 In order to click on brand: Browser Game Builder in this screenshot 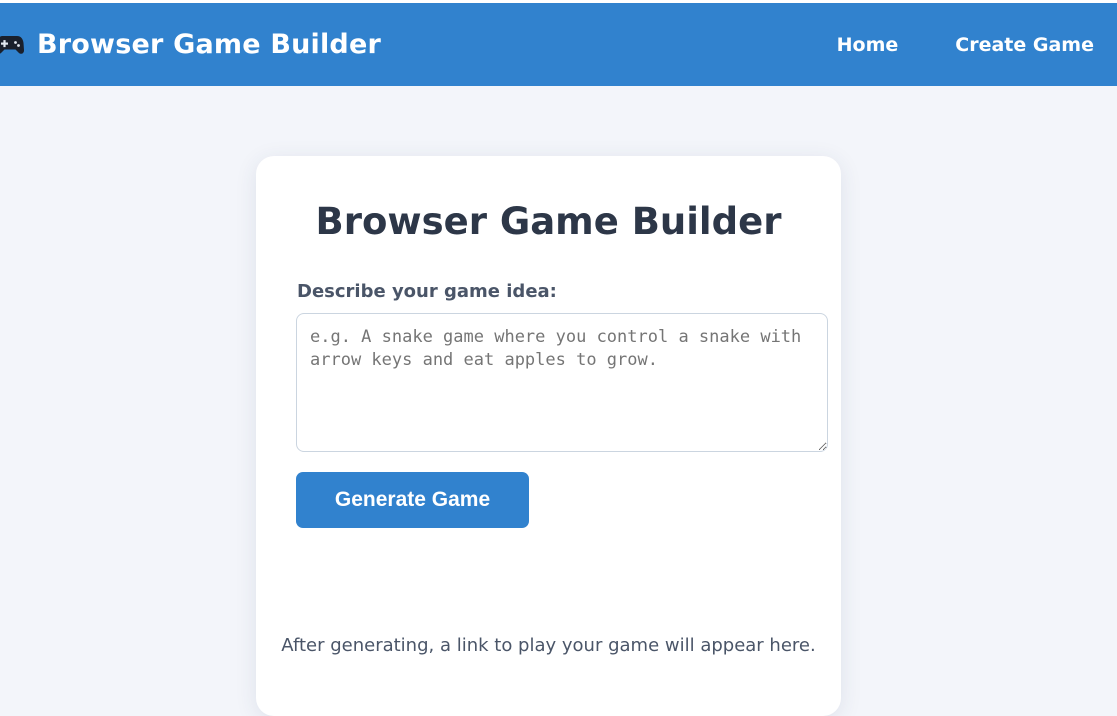, I will do `click(190, 44)`.